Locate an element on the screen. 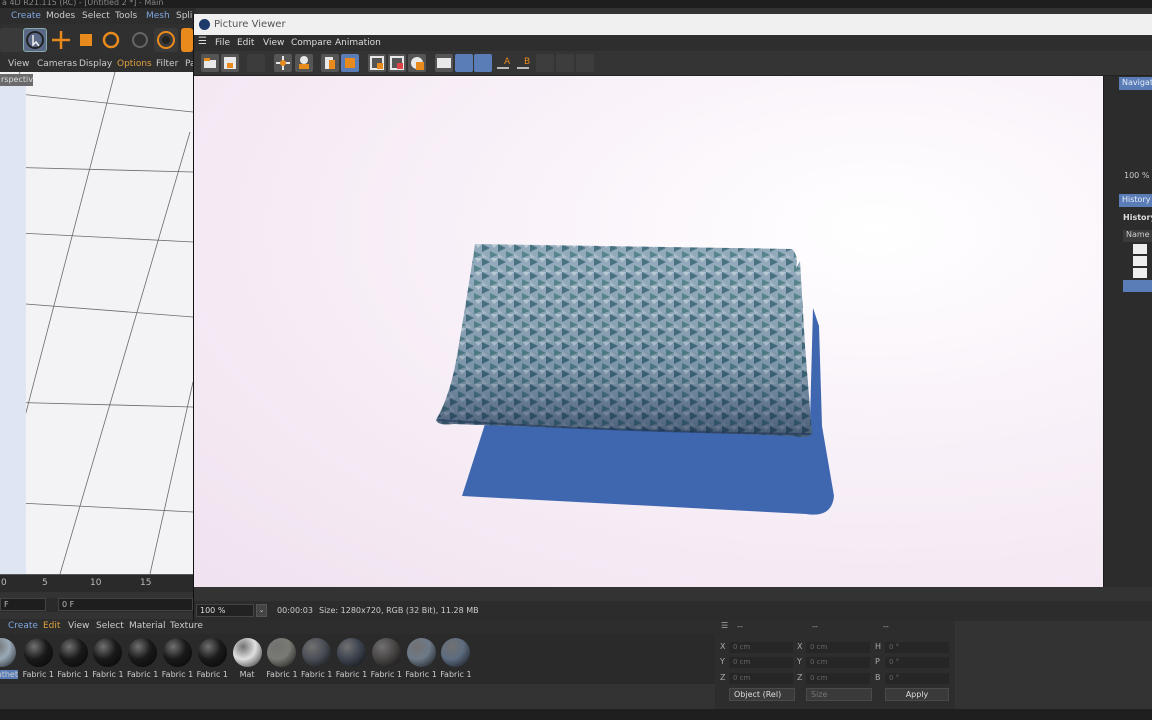 The image size is (1152, 720). render-region-icon is located at coordinates (166, 40).